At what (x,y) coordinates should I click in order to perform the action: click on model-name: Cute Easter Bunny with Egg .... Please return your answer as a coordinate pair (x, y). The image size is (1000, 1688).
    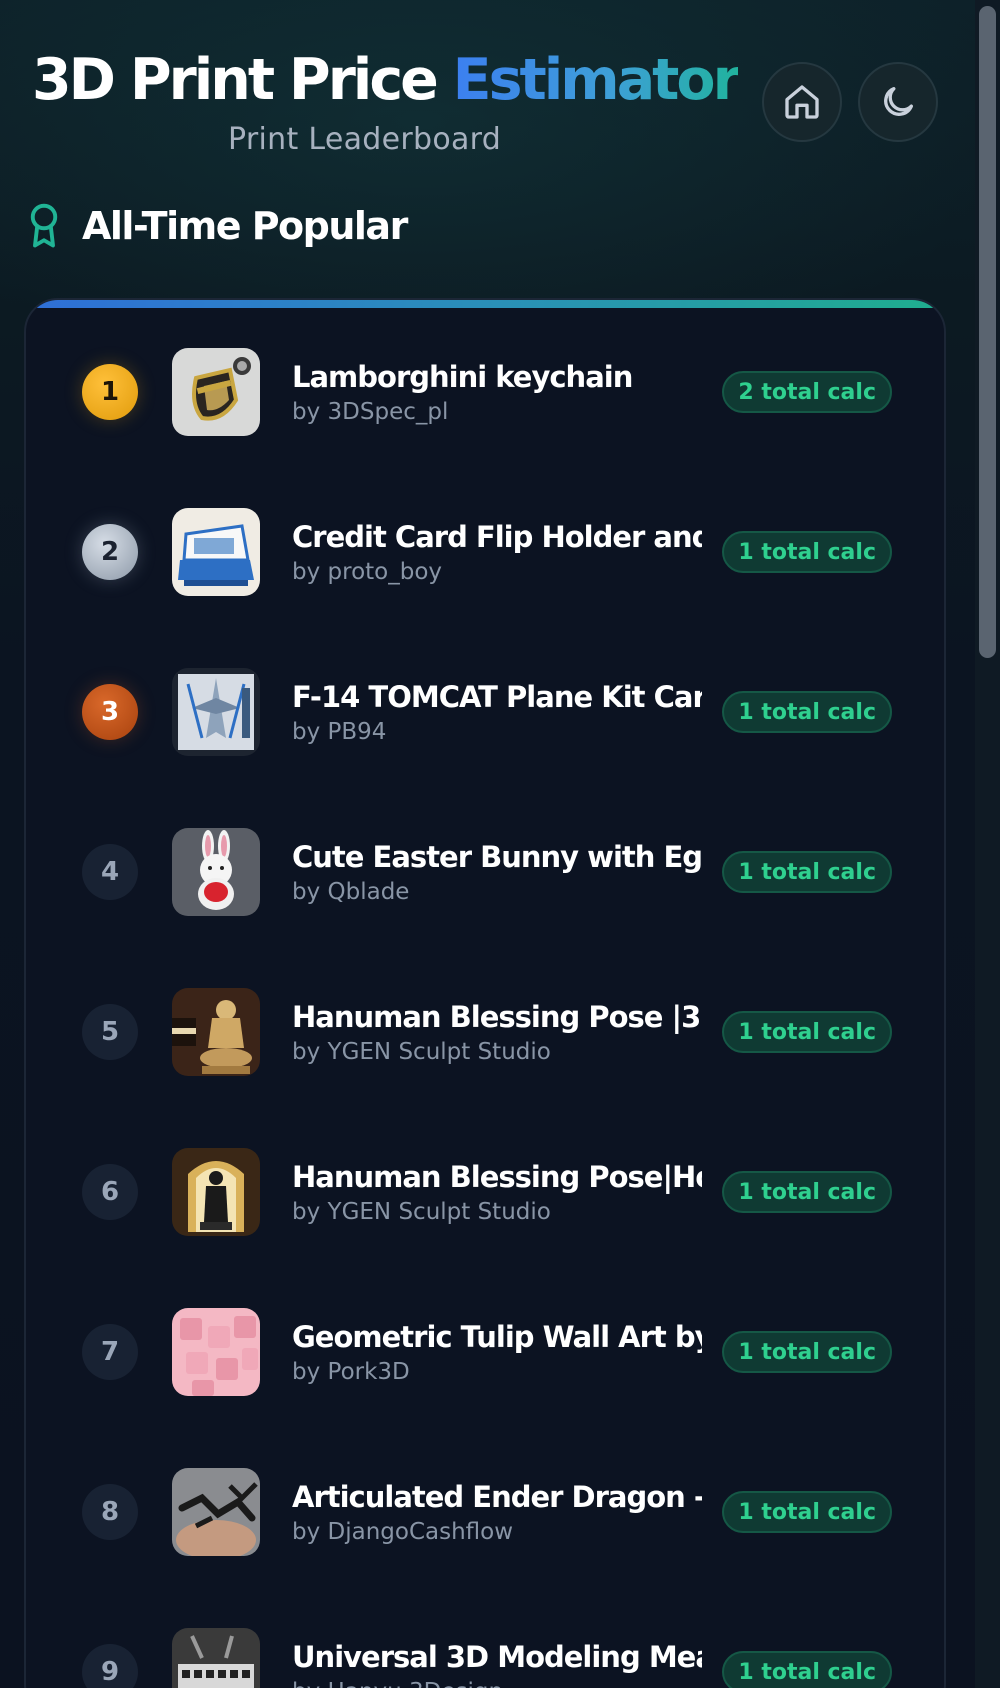
    Looking at the image, I should click on (497, 857).